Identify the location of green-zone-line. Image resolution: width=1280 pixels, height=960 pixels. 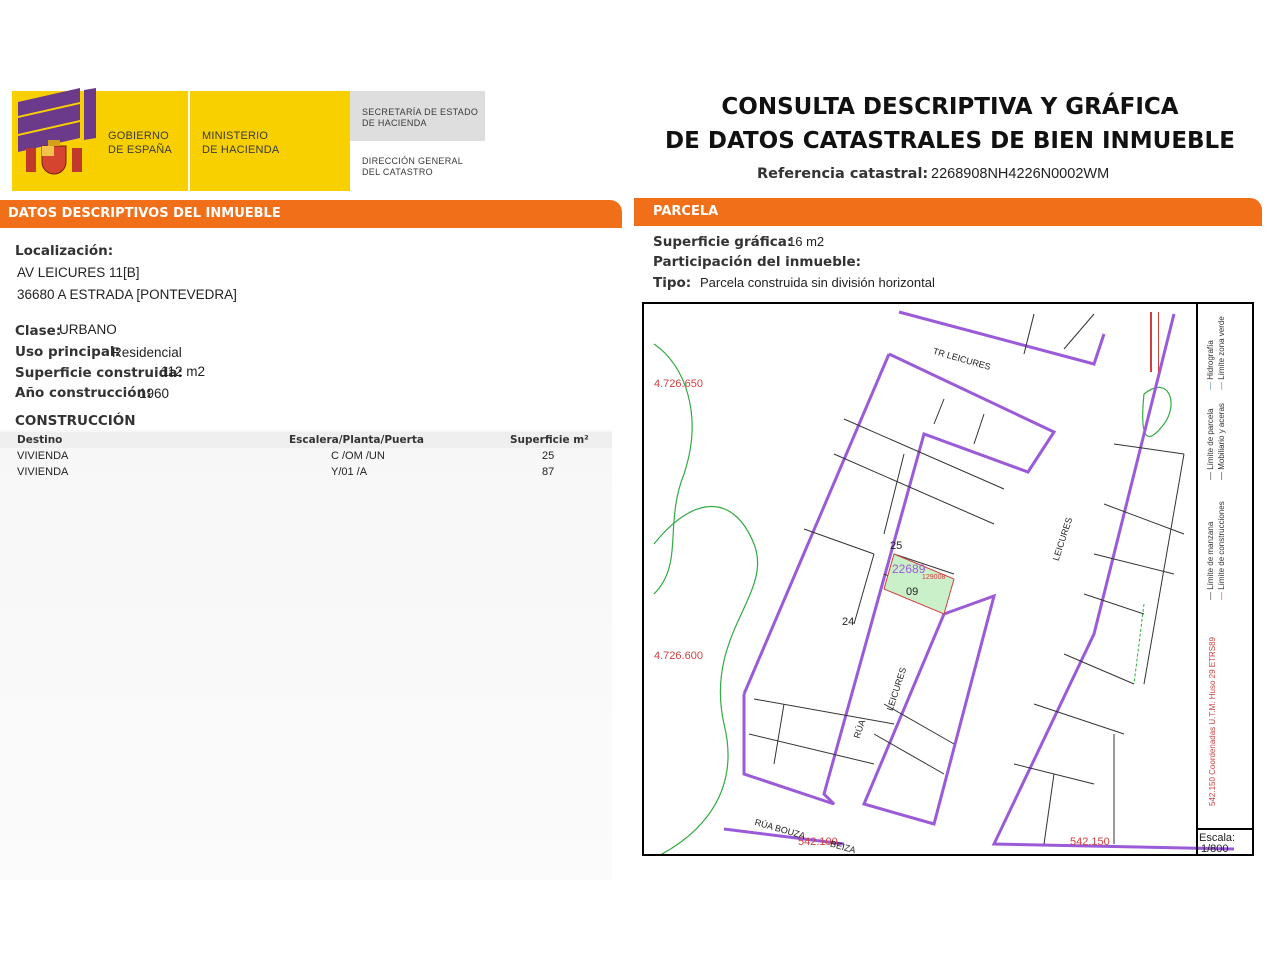
(1139, 644).